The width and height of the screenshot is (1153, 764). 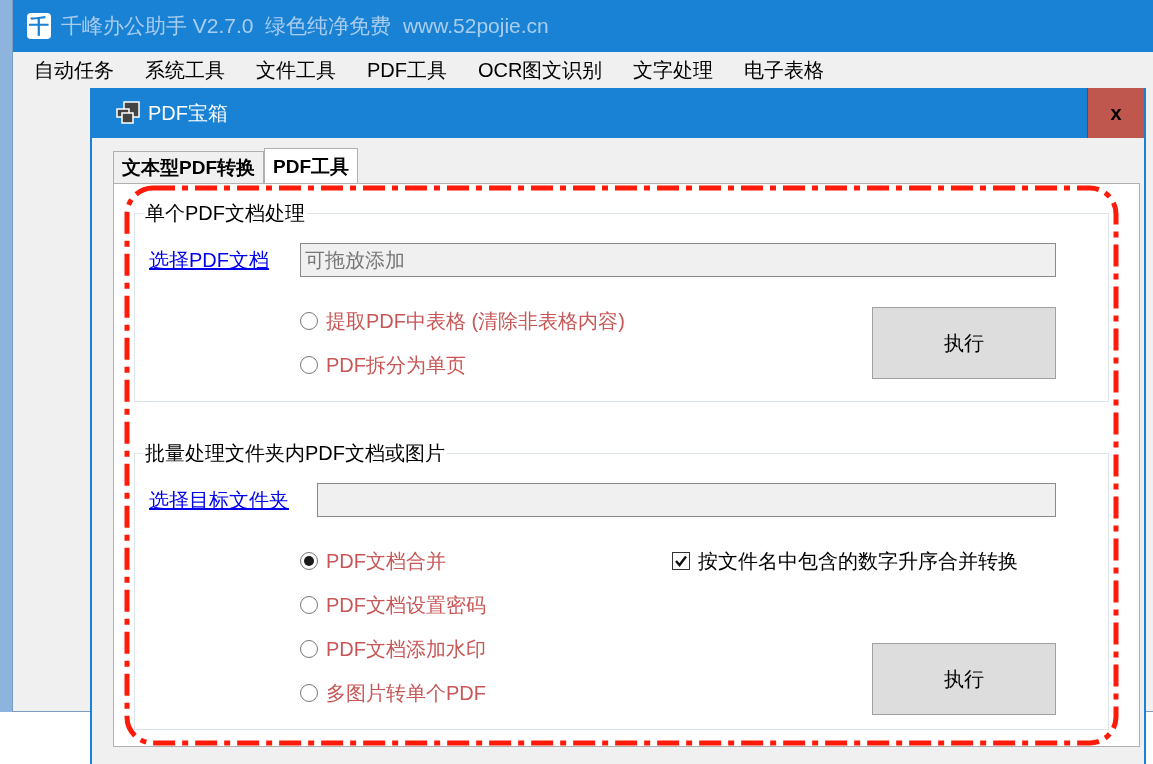 I want to click on option-label: PDF拆分为单页, so click(x=396, y=365).